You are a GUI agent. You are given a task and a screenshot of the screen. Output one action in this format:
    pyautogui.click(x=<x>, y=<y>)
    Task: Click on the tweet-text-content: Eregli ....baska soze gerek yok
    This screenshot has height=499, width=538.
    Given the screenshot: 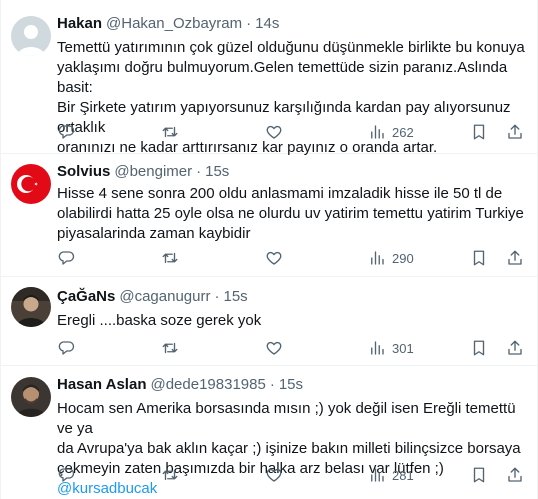 What is the action you would take?
    pyautogui.click(x=159, y=320)
    